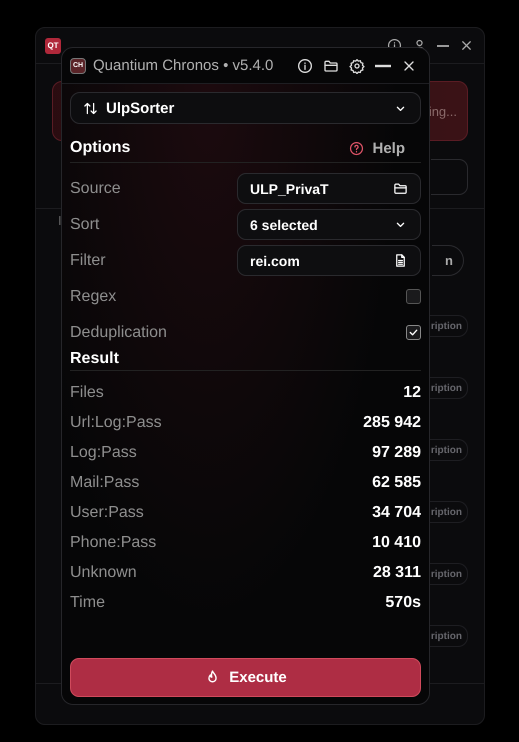 The image size is (519, 742). Describe the element at coordinates (357, 66) in the screenshot. I see `settings-icon` at that location.